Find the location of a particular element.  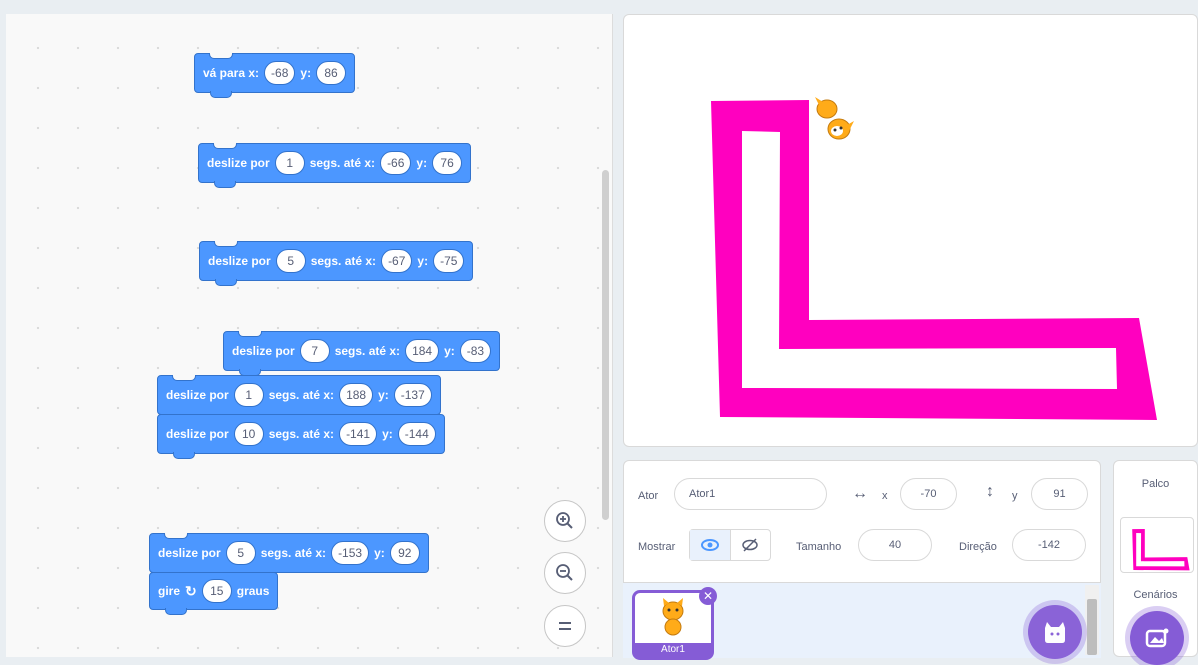

glide-block-6: deslize por 5 segs. até x: -153 y: 92 is located at coordinates (289, 553).